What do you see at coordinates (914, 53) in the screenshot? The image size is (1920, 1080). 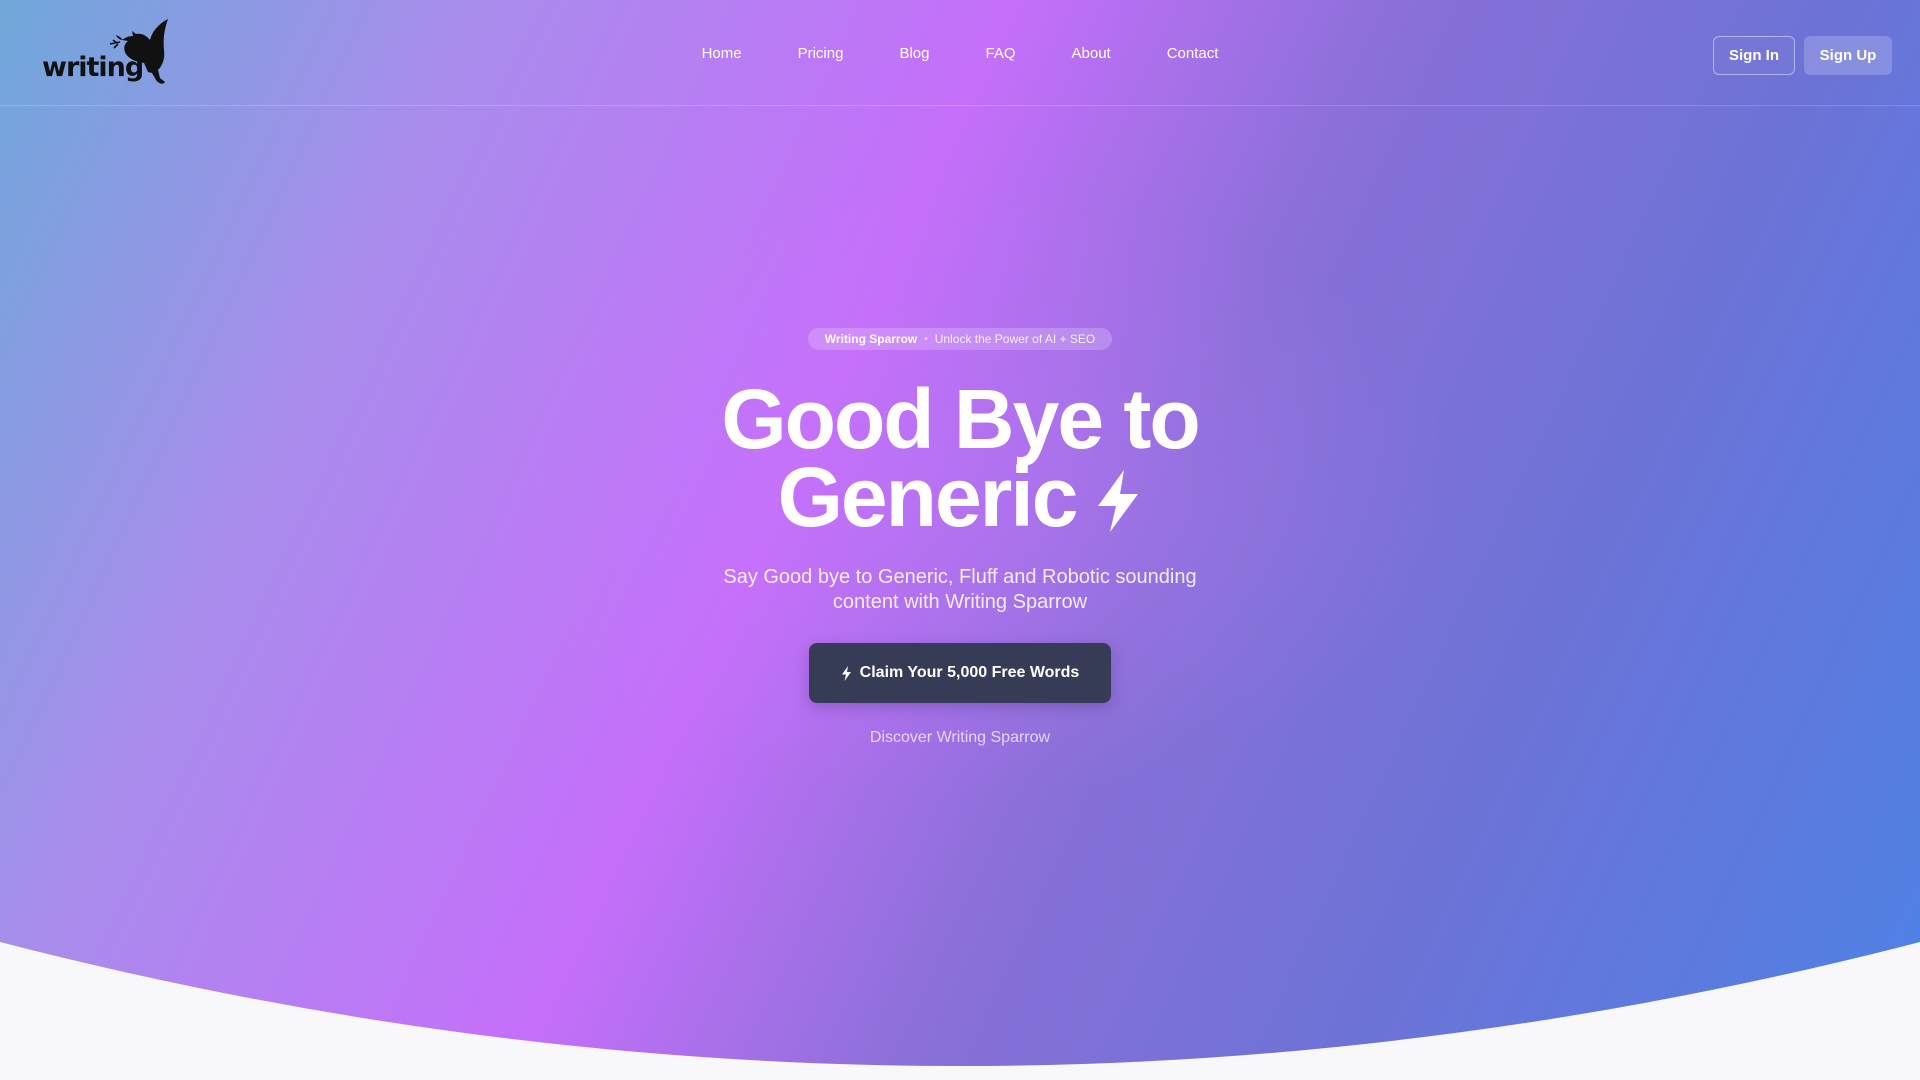 I see `nav-blog: Blog` at bounding box center [914, 53].